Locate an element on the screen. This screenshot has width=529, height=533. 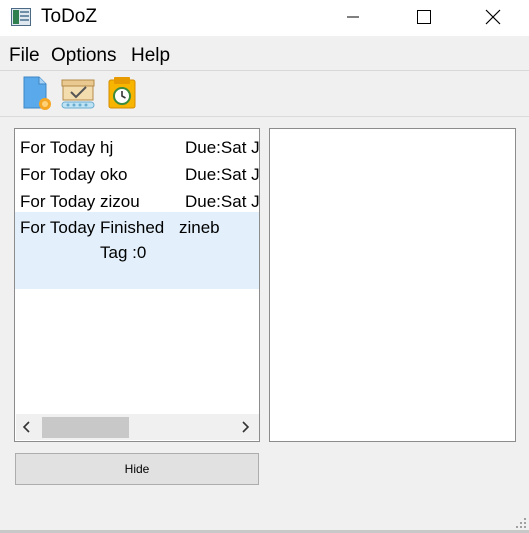
minimize-icon is located at coordinates (353, 17).